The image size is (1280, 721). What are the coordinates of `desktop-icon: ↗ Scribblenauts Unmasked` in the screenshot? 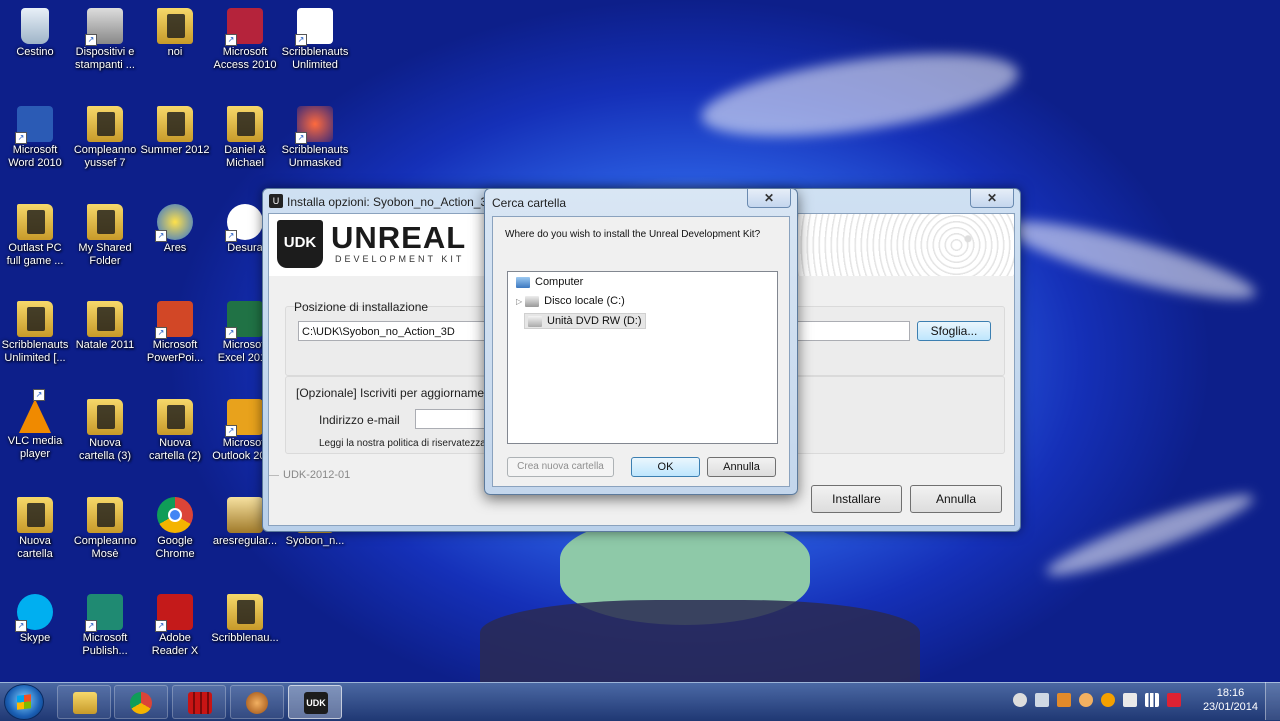 It's located at (315, 136).